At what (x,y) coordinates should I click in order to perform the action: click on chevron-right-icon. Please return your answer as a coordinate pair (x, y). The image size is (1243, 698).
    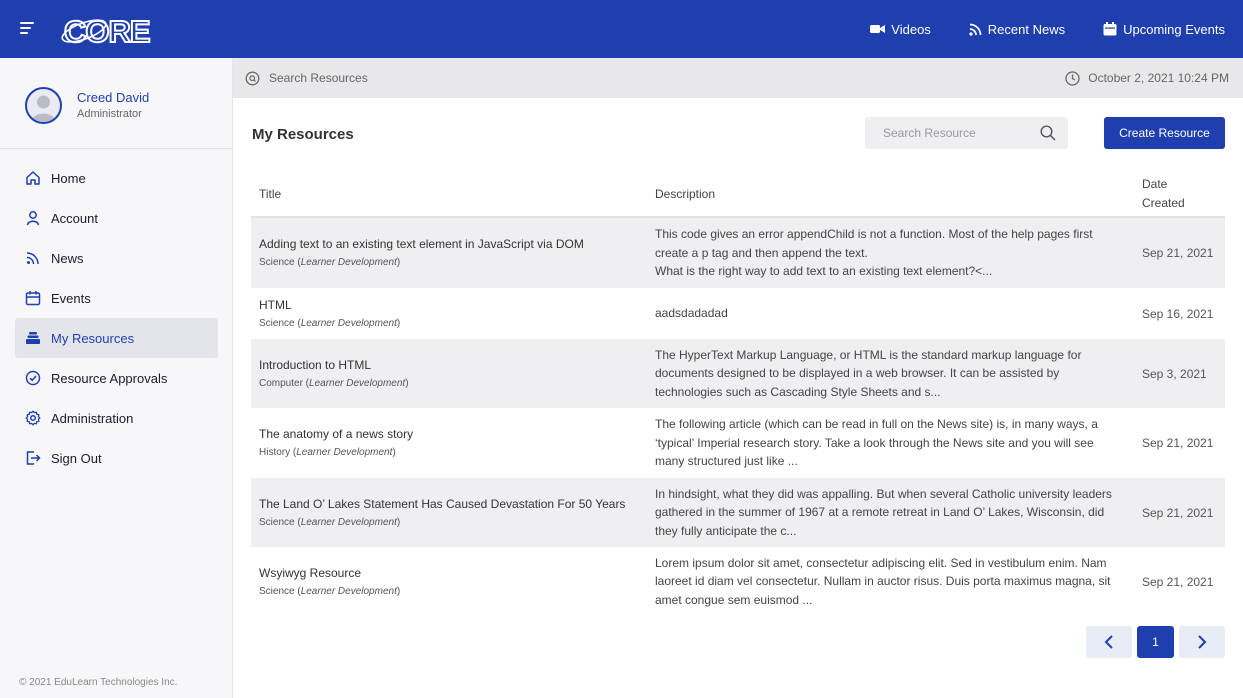
    Looking at the image, I should click on (1202, 642).